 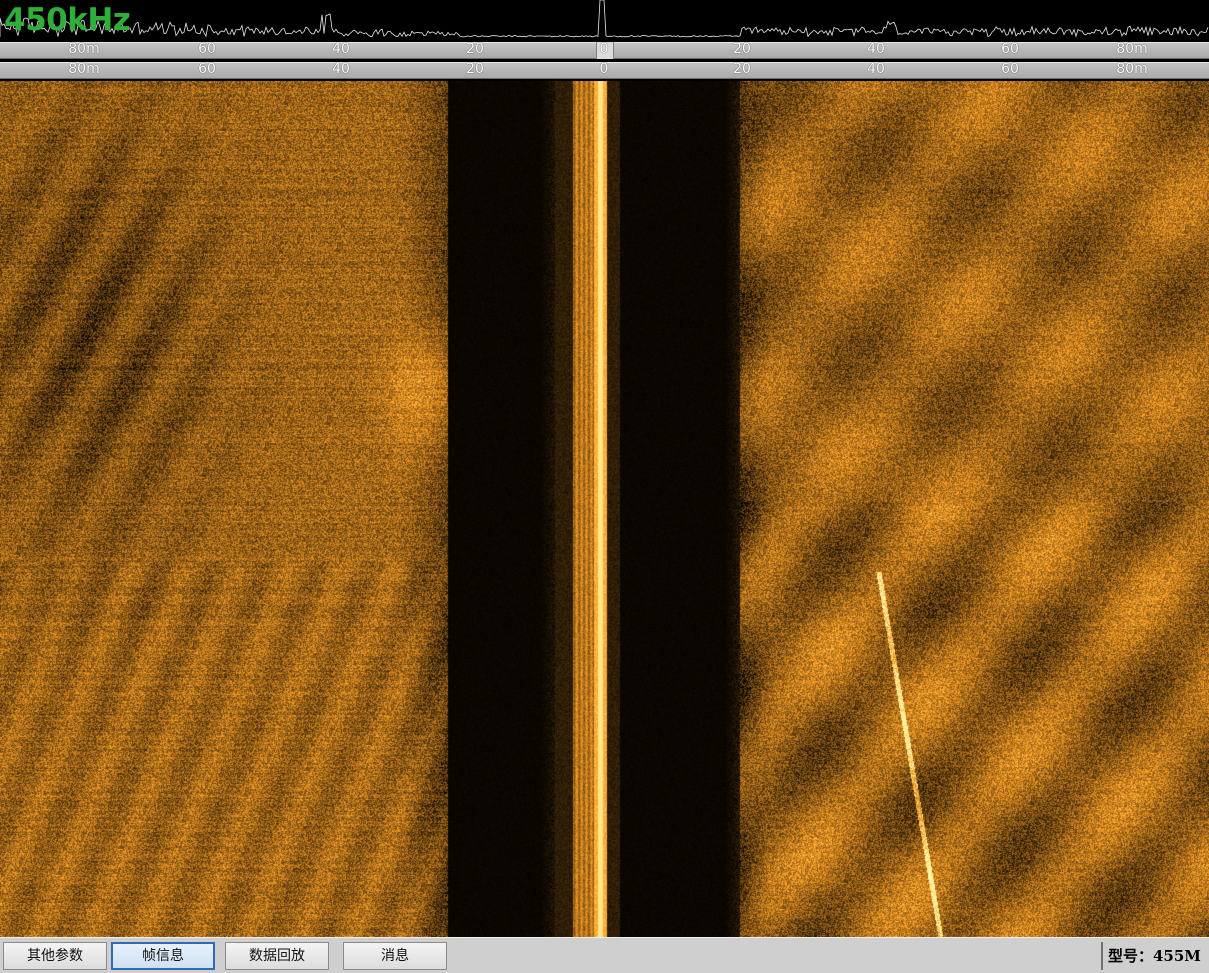 I want to click on range-ruler-top: 80m 60 40 20 0 20 40 60 80m, so click(x=604, y=50).